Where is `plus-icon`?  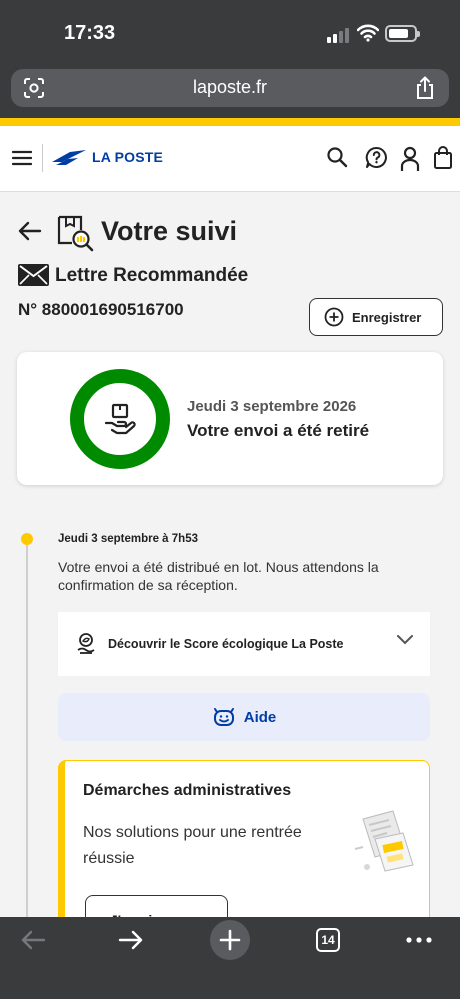
plus-icon is located at coordinates (230, 940).